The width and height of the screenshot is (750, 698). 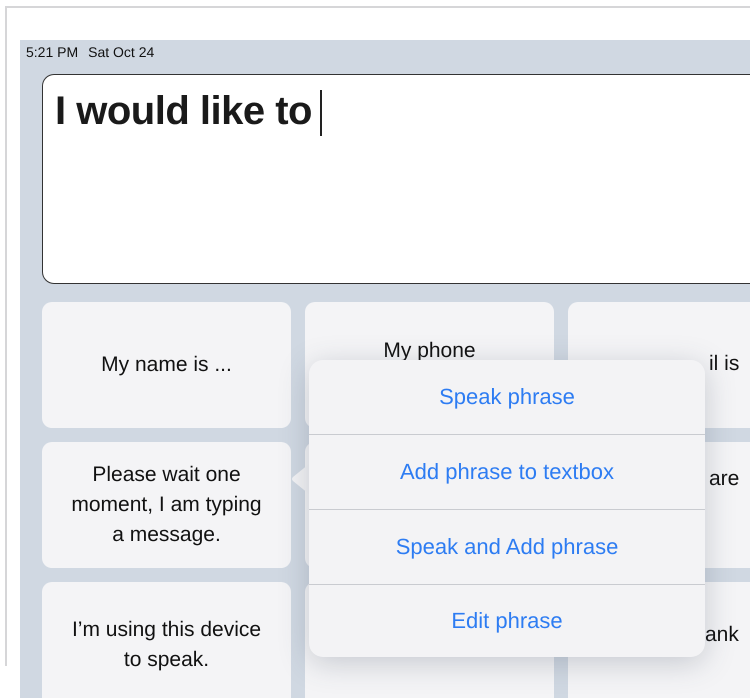 What do you see at coordinates (166, 645) in the screenshot?
I see `phrase-text: I’m using this device to speak.` at bounding box center [166, 645].